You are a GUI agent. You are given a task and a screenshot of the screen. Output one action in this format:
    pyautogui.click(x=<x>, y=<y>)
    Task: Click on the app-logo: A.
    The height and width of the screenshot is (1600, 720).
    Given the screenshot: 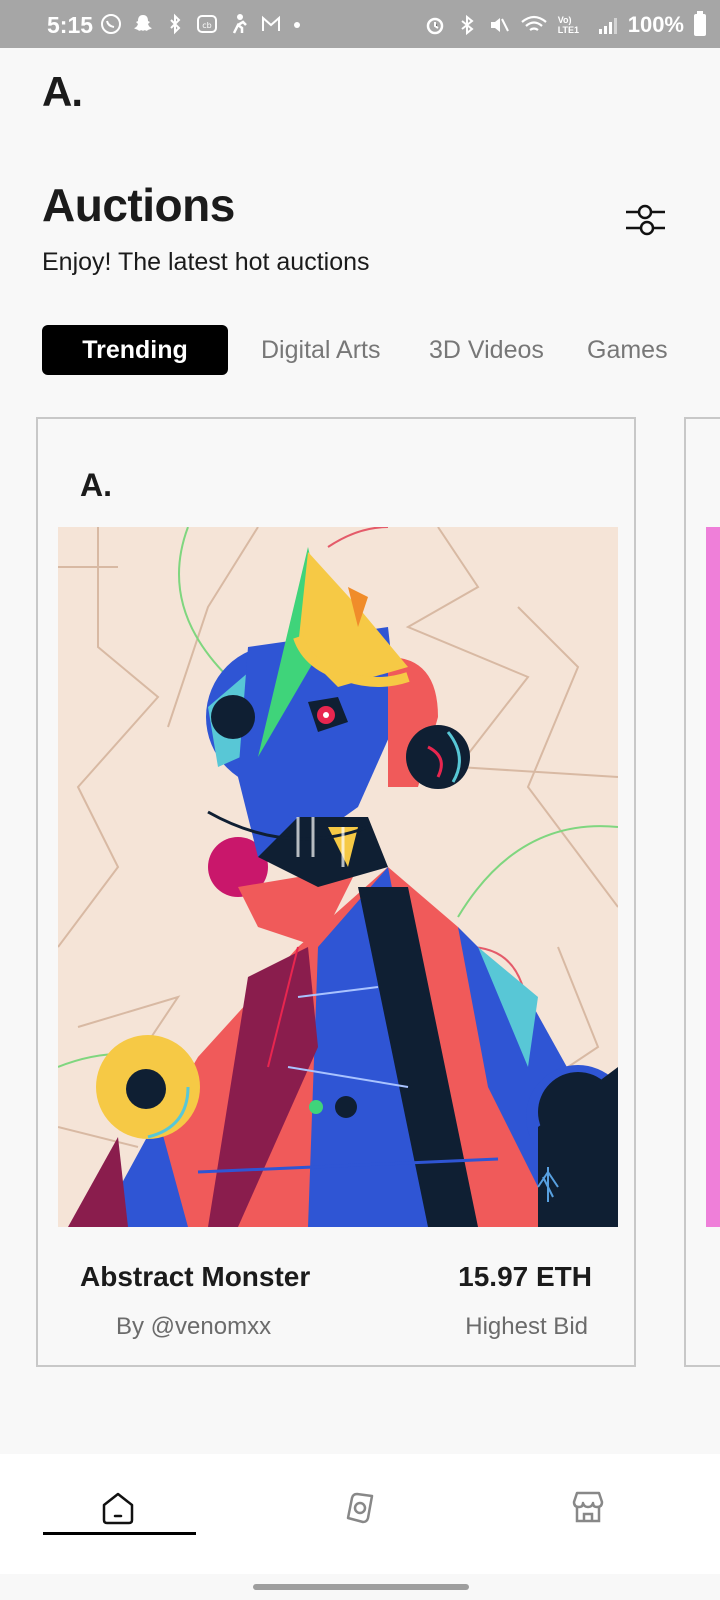 What is the action you would take?
    pyautogui.click(x=62, y=91)
    